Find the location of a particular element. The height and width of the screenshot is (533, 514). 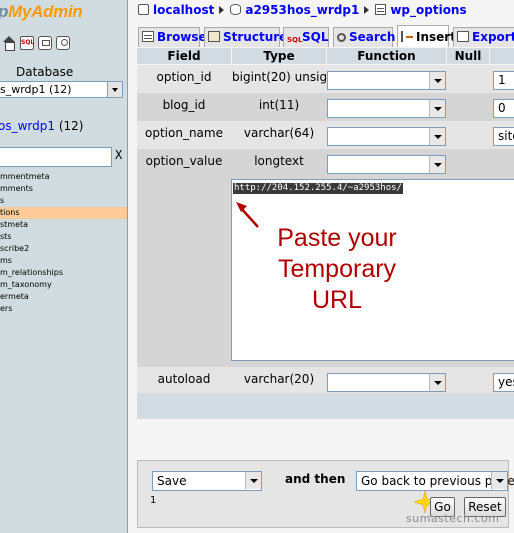

tab-label: Search is located at coordinates (372, 37).